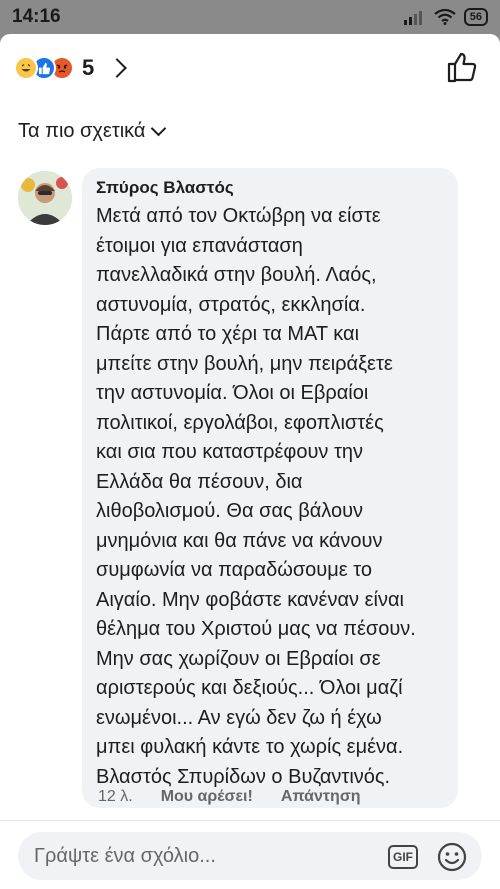  I want to click on gif-icon: GIF, so click(403, 857).